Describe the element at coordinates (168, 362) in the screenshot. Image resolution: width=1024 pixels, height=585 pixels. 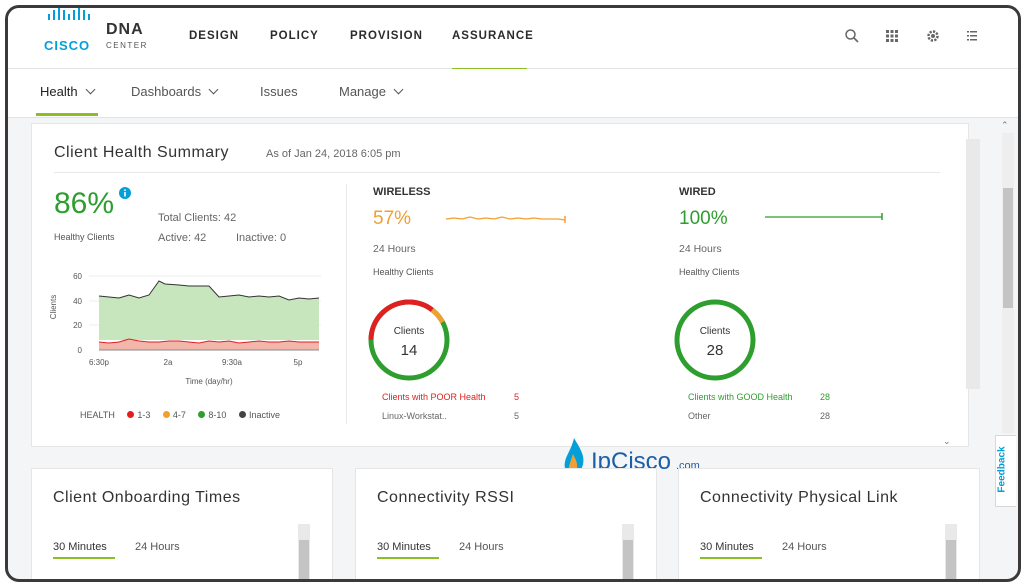
I see `x-tick: 2a` at that location.